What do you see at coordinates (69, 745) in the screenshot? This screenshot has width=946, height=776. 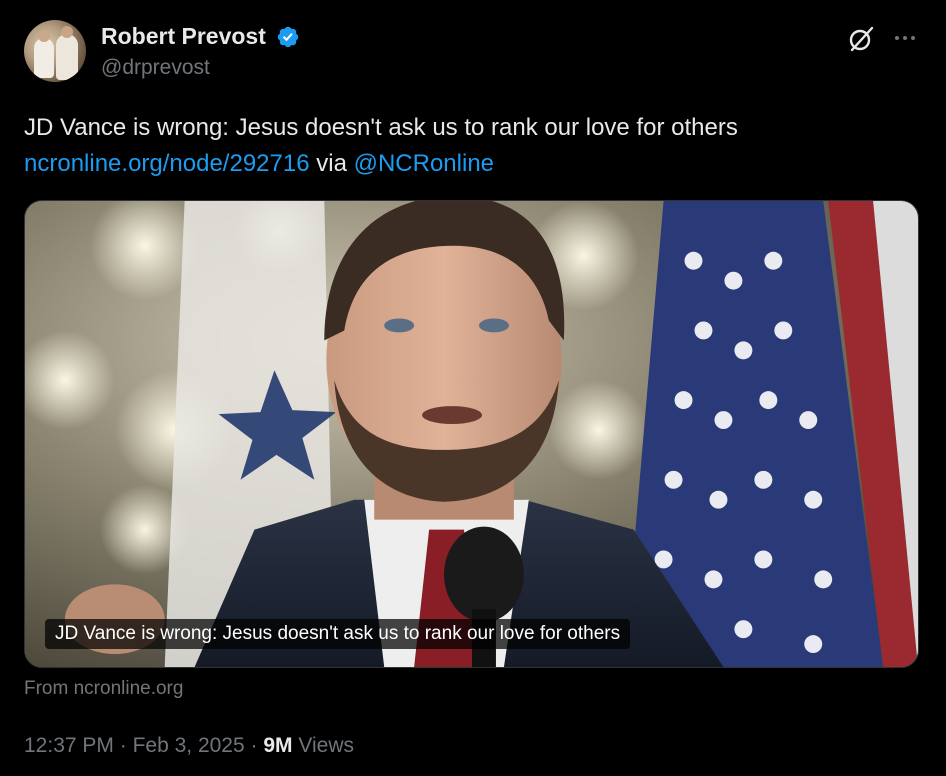 I see `tweet-time: 12:37 PM` at bounding box center [69, 745].